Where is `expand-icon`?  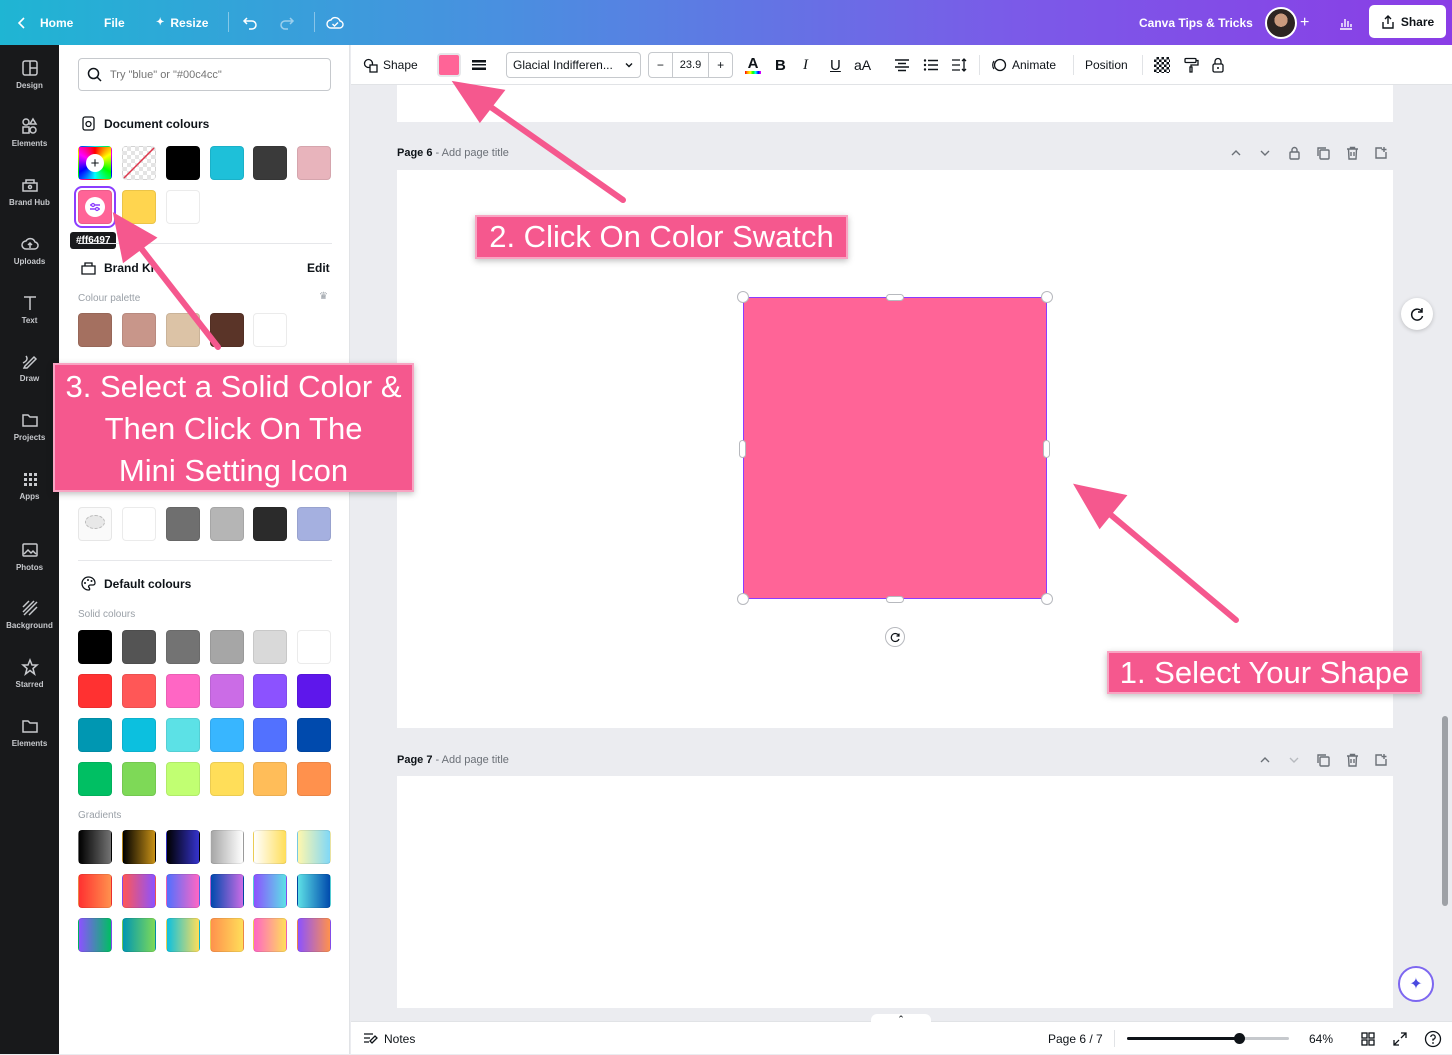 expand-icon is located at coordinates (1400, 1039).